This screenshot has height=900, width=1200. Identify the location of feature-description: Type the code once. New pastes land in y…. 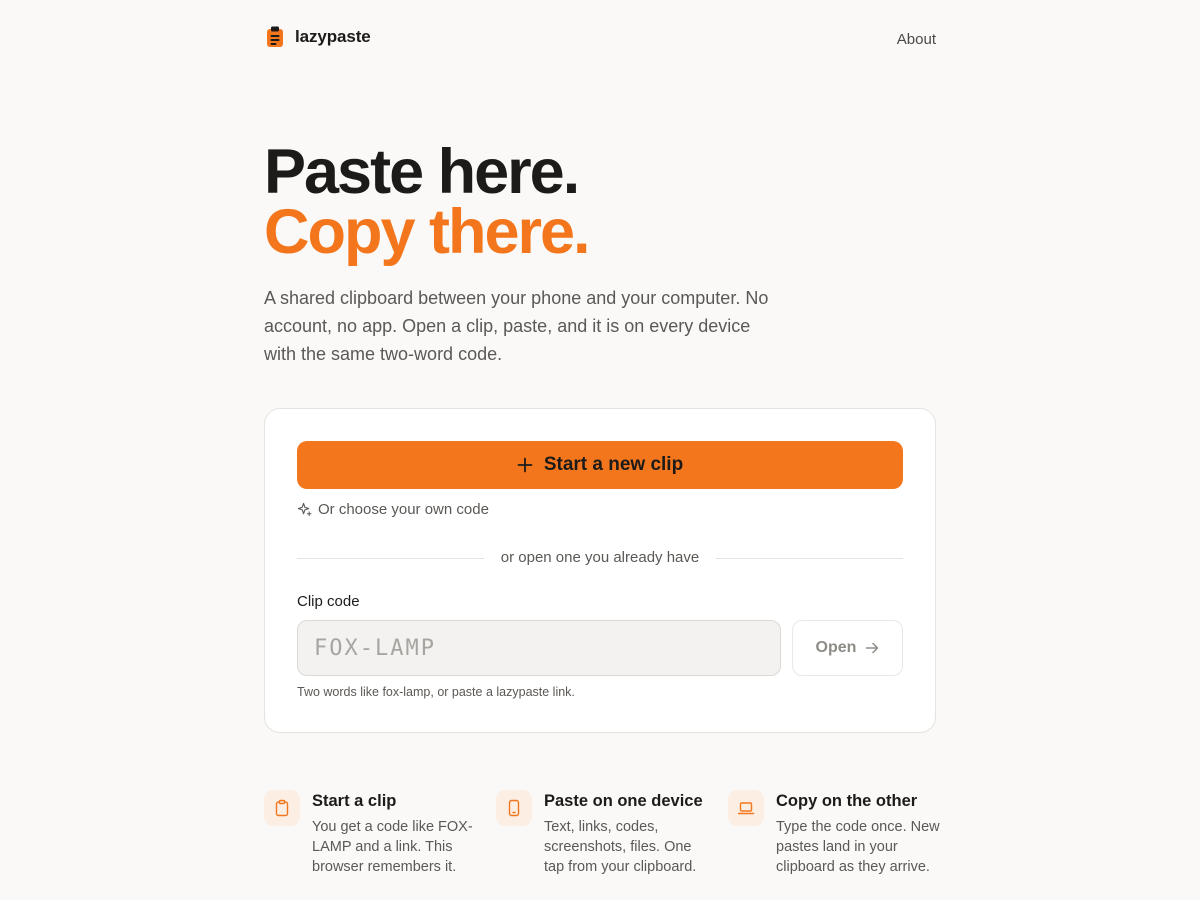
(858, 847).